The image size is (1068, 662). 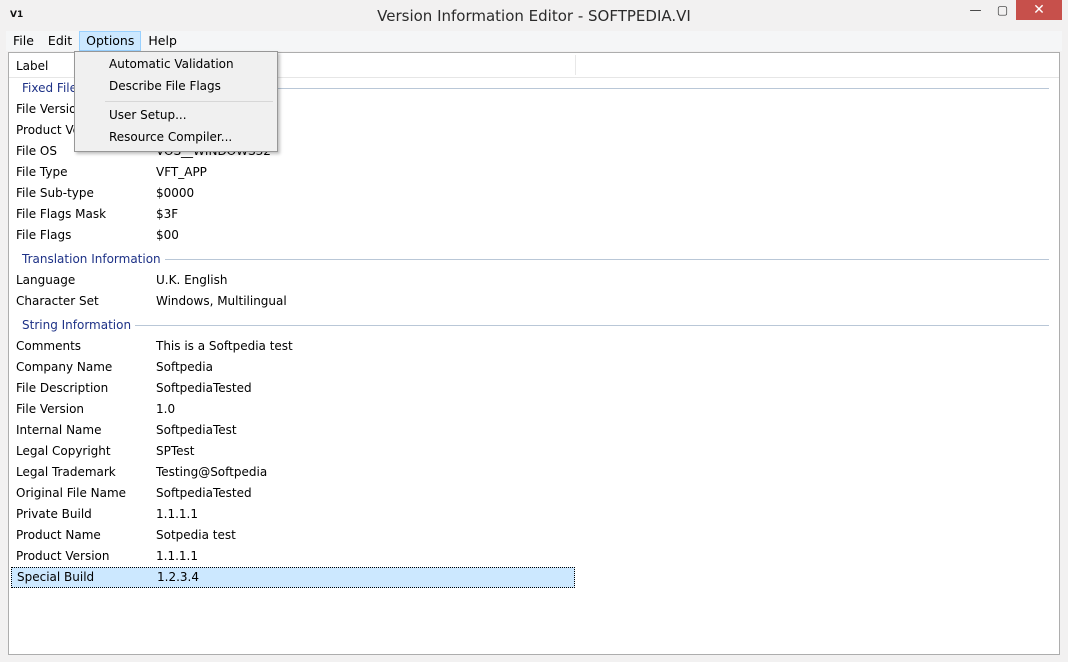 I want to click on table-row: File Description SoftpediaTested, so click(x=294, y=388).